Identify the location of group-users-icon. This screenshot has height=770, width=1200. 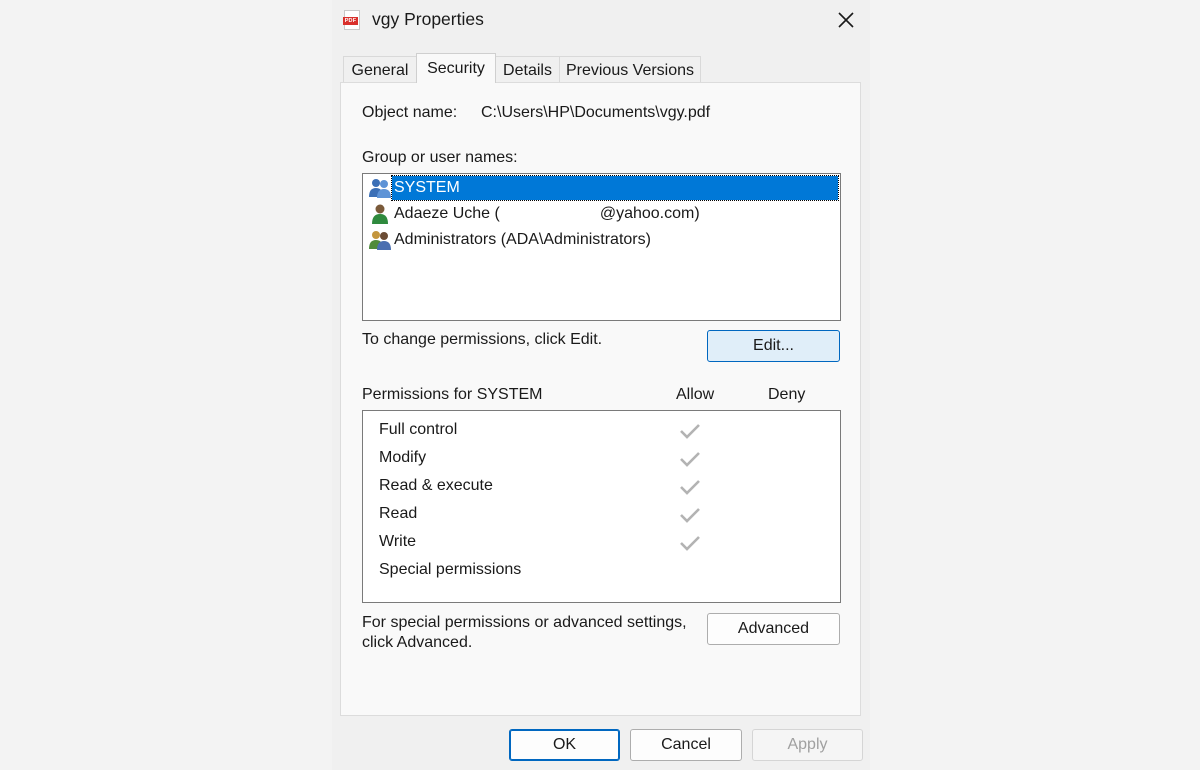
(380, 188).